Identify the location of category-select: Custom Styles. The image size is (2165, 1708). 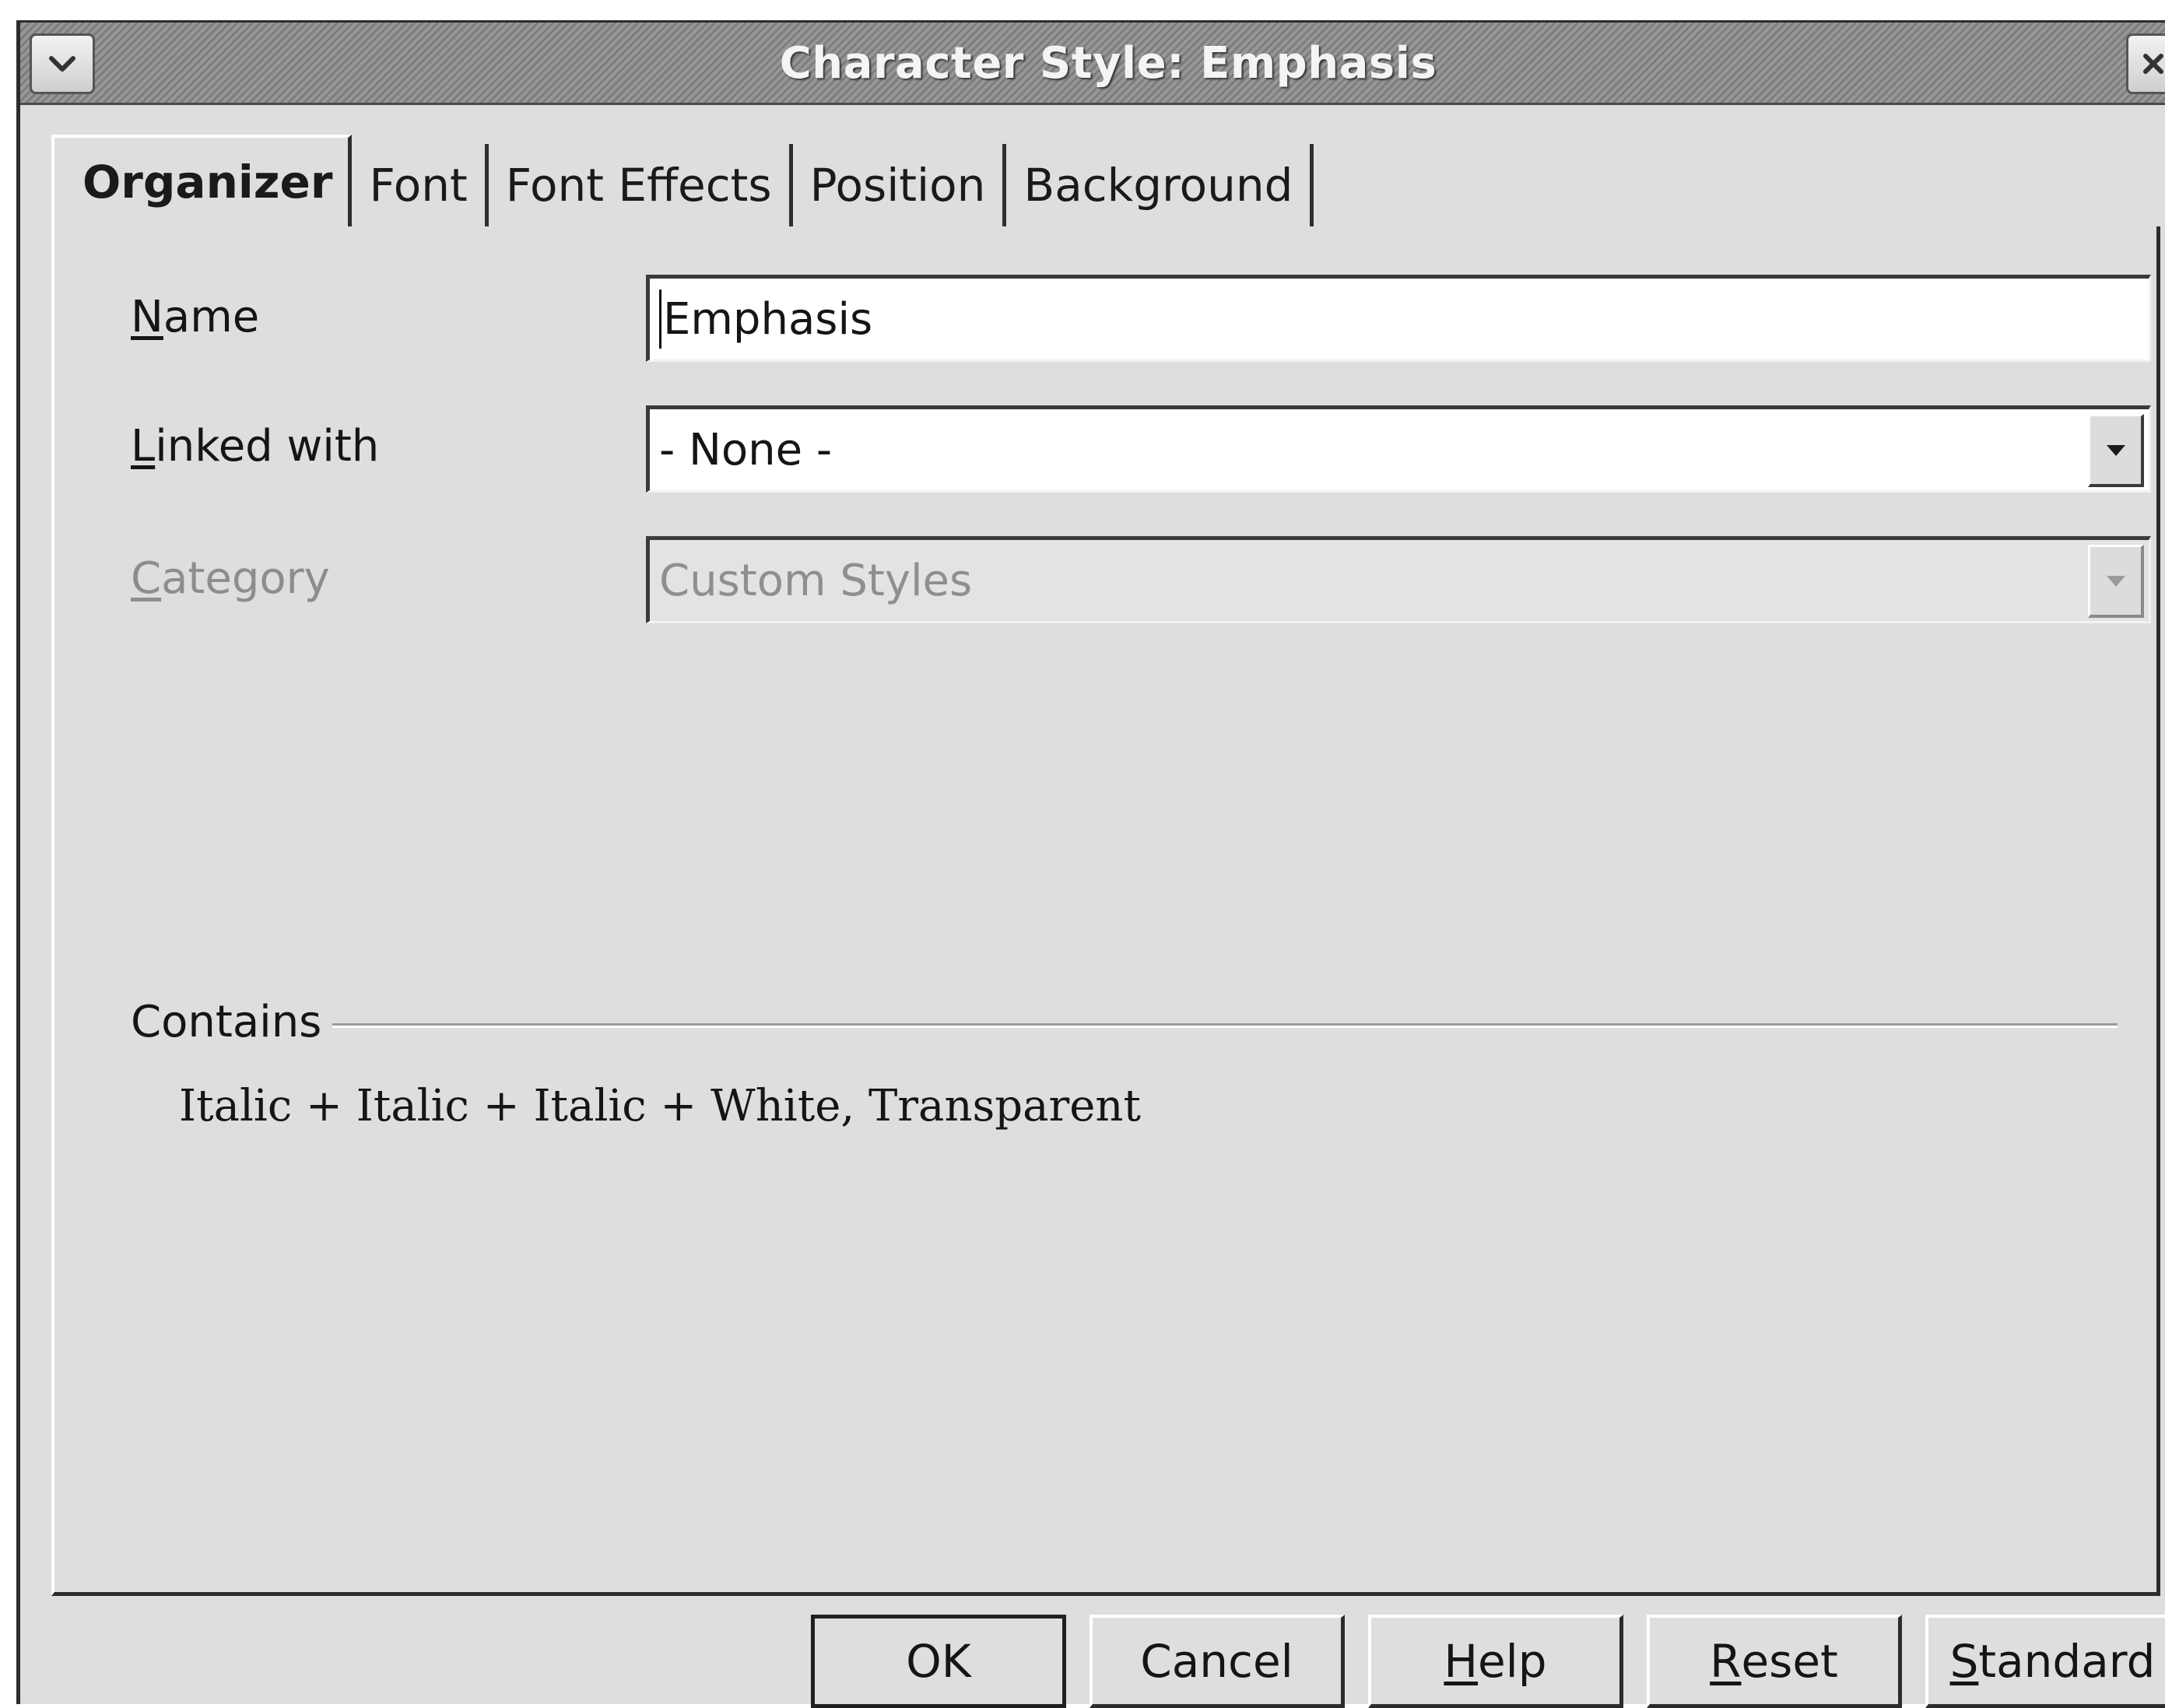
(1398, 579).